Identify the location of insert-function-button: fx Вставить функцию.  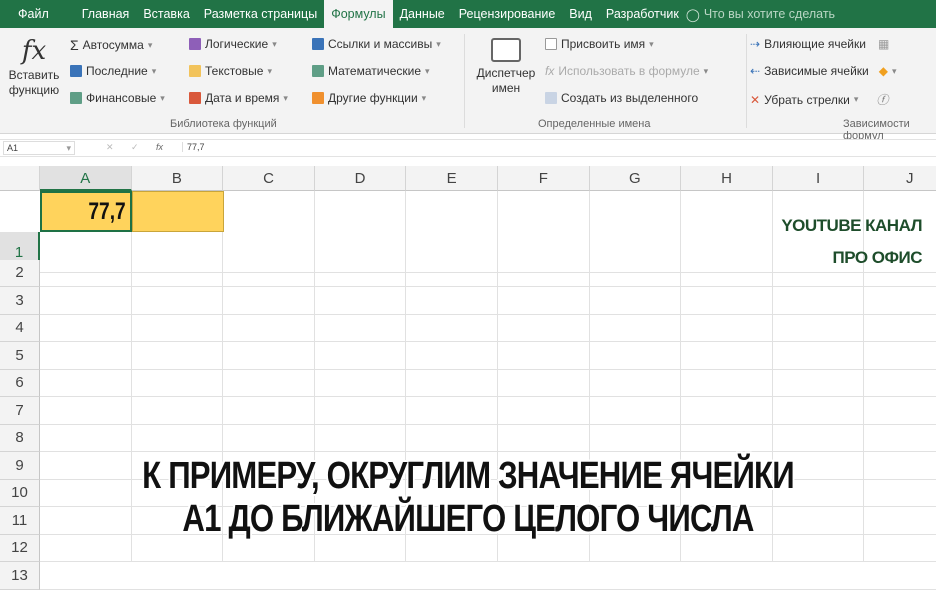
(34, 66).